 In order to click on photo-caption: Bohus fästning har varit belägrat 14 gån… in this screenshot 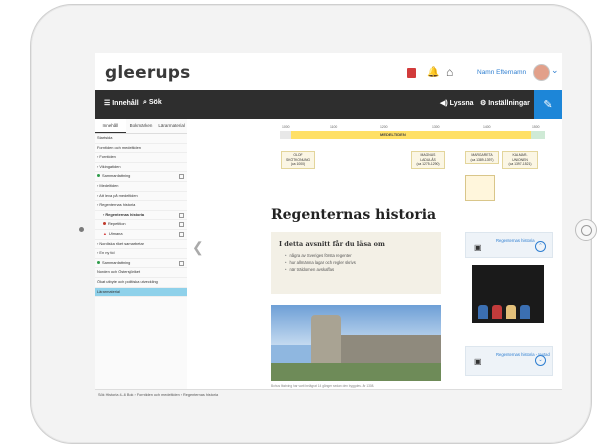, I will do `click(323, 386)`.